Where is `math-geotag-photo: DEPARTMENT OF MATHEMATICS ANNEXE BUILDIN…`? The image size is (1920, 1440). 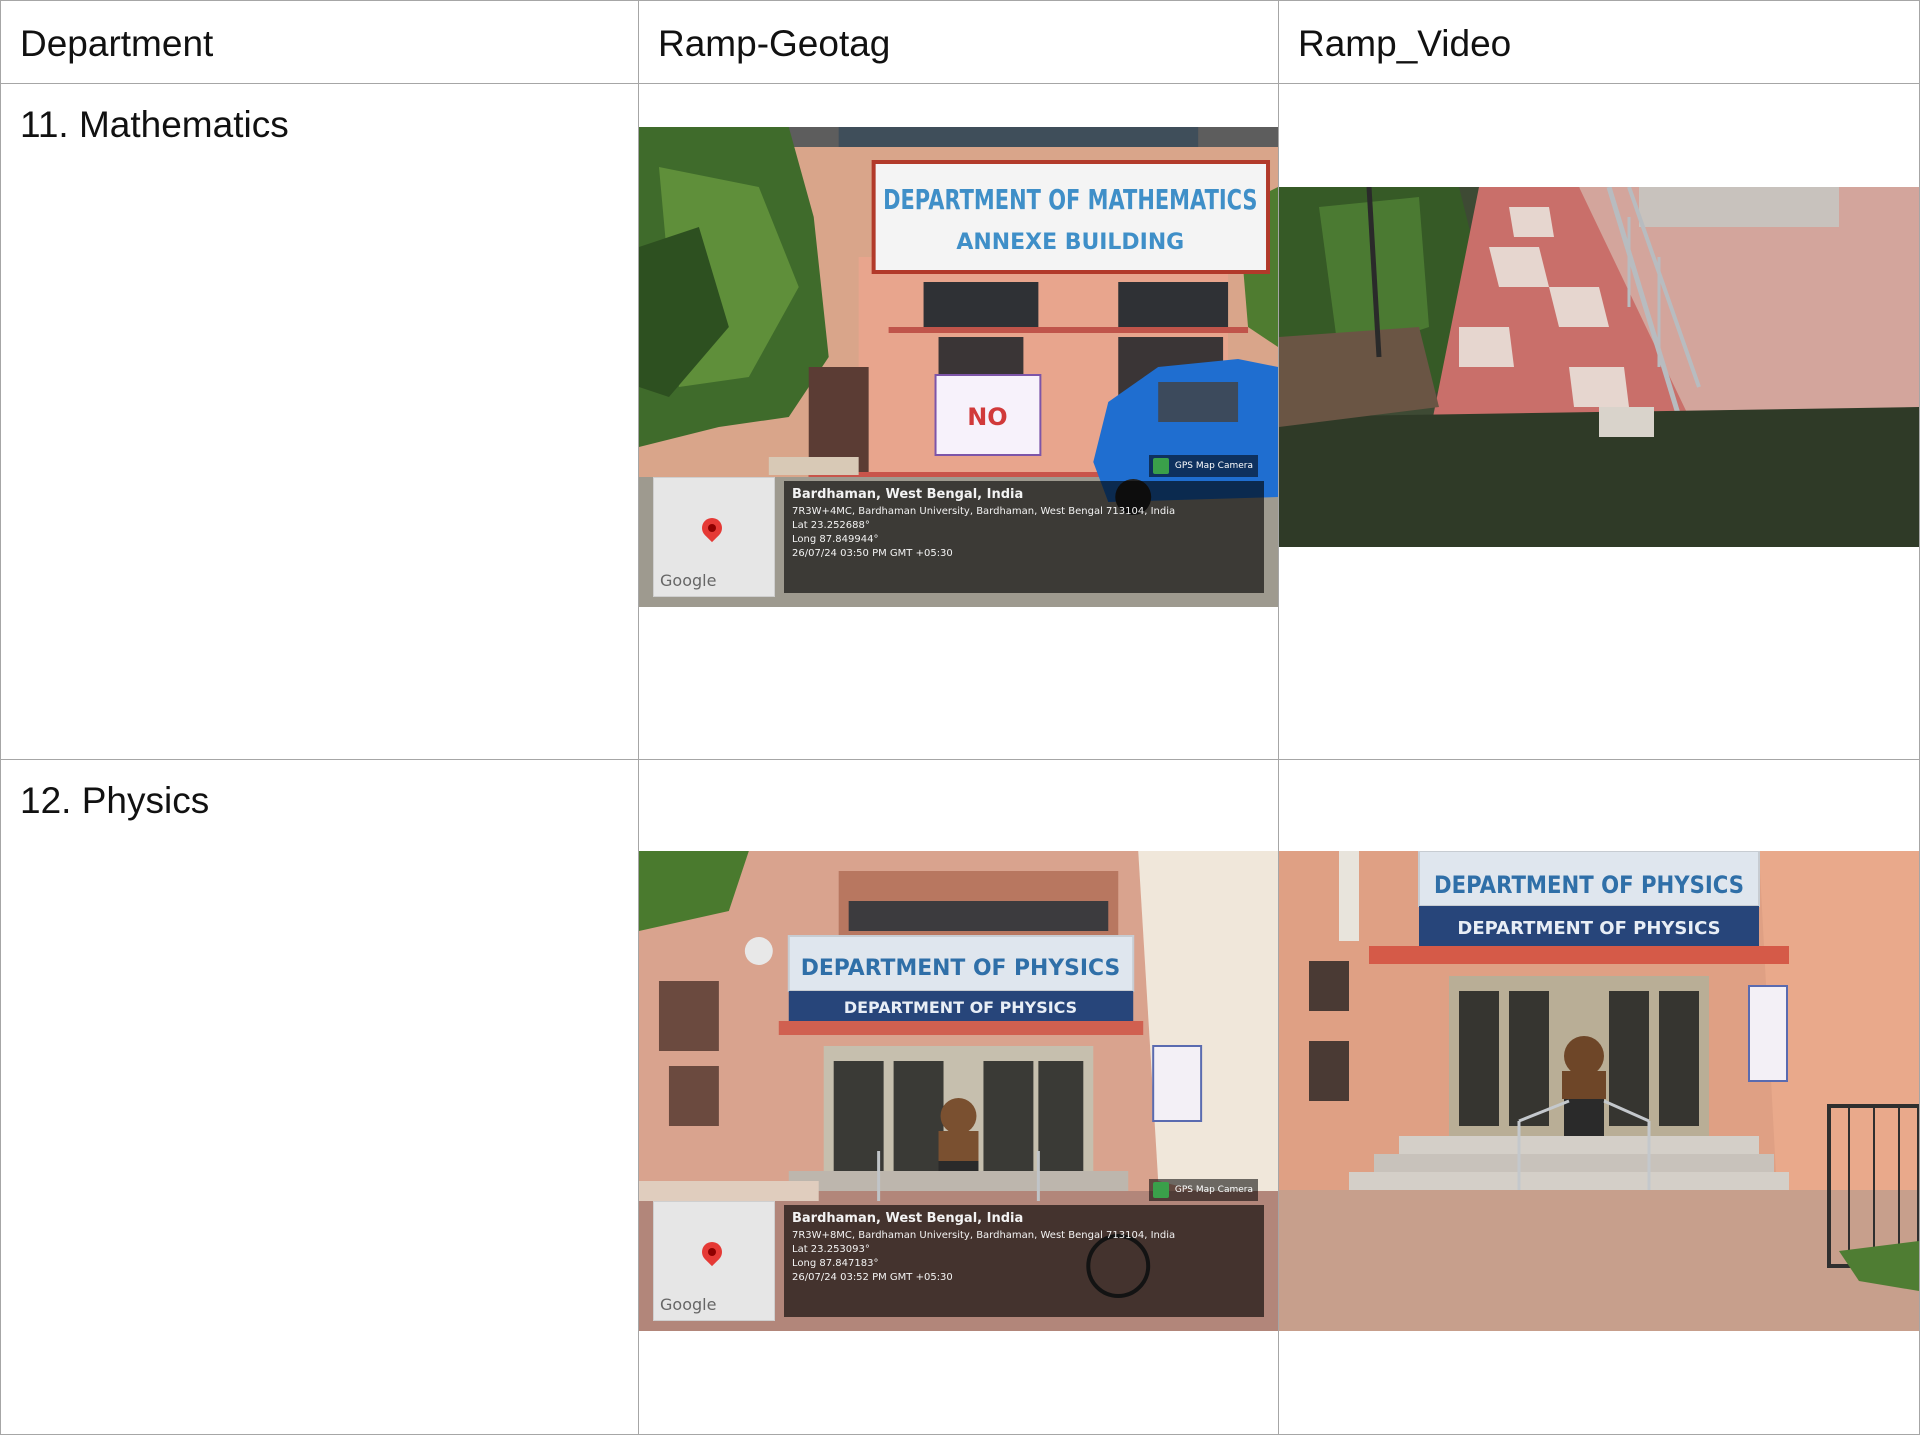
math-geotag-photo: DEPARTMENT OF MATHEMATICS ANNEXE BUILDIN… is located at coordinates (958, 367).